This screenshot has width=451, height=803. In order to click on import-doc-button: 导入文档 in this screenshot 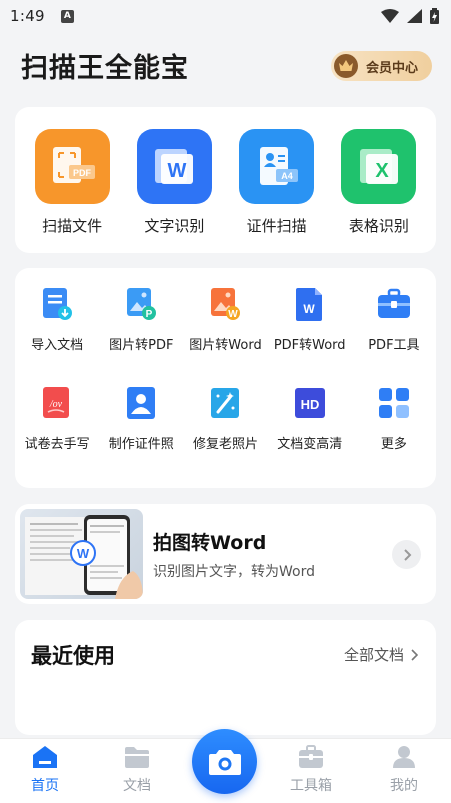, I will do `click(57, 319)`.